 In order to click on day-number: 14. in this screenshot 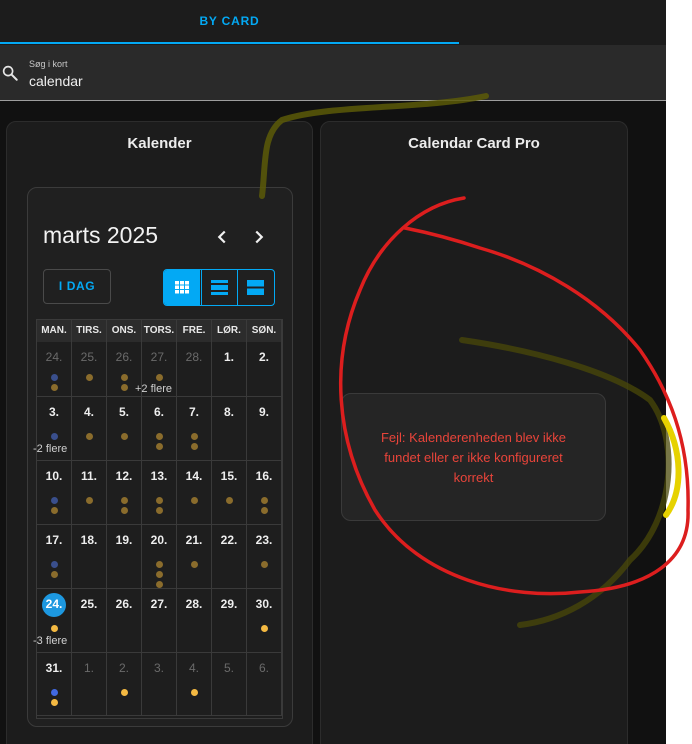, I will do `click(194, 476)`.